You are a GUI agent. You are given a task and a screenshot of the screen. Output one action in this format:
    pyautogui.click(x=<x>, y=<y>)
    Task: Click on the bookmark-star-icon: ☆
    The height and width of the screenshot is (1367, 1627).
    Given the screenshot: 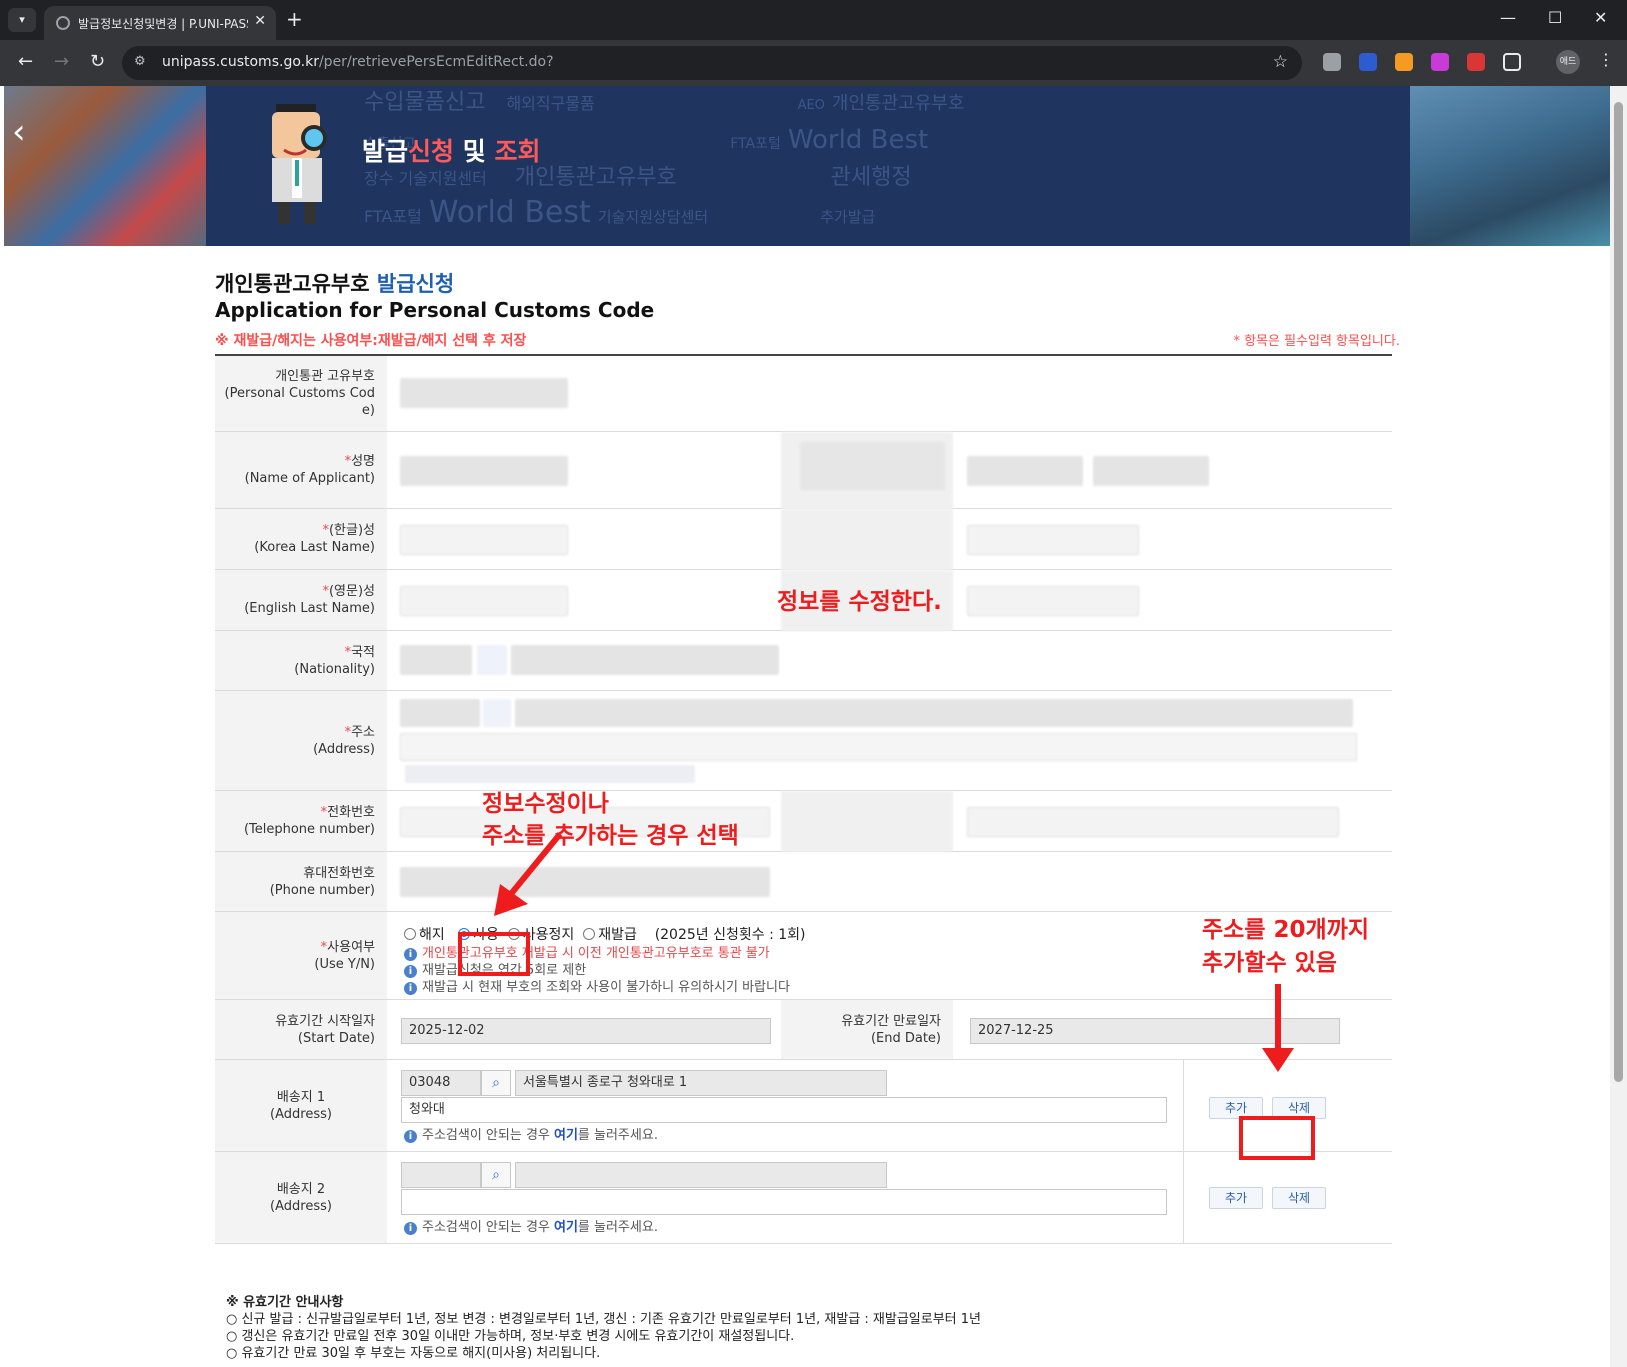 What is the action you would take?
    pyautogui.click(x=1280, y=62)
    